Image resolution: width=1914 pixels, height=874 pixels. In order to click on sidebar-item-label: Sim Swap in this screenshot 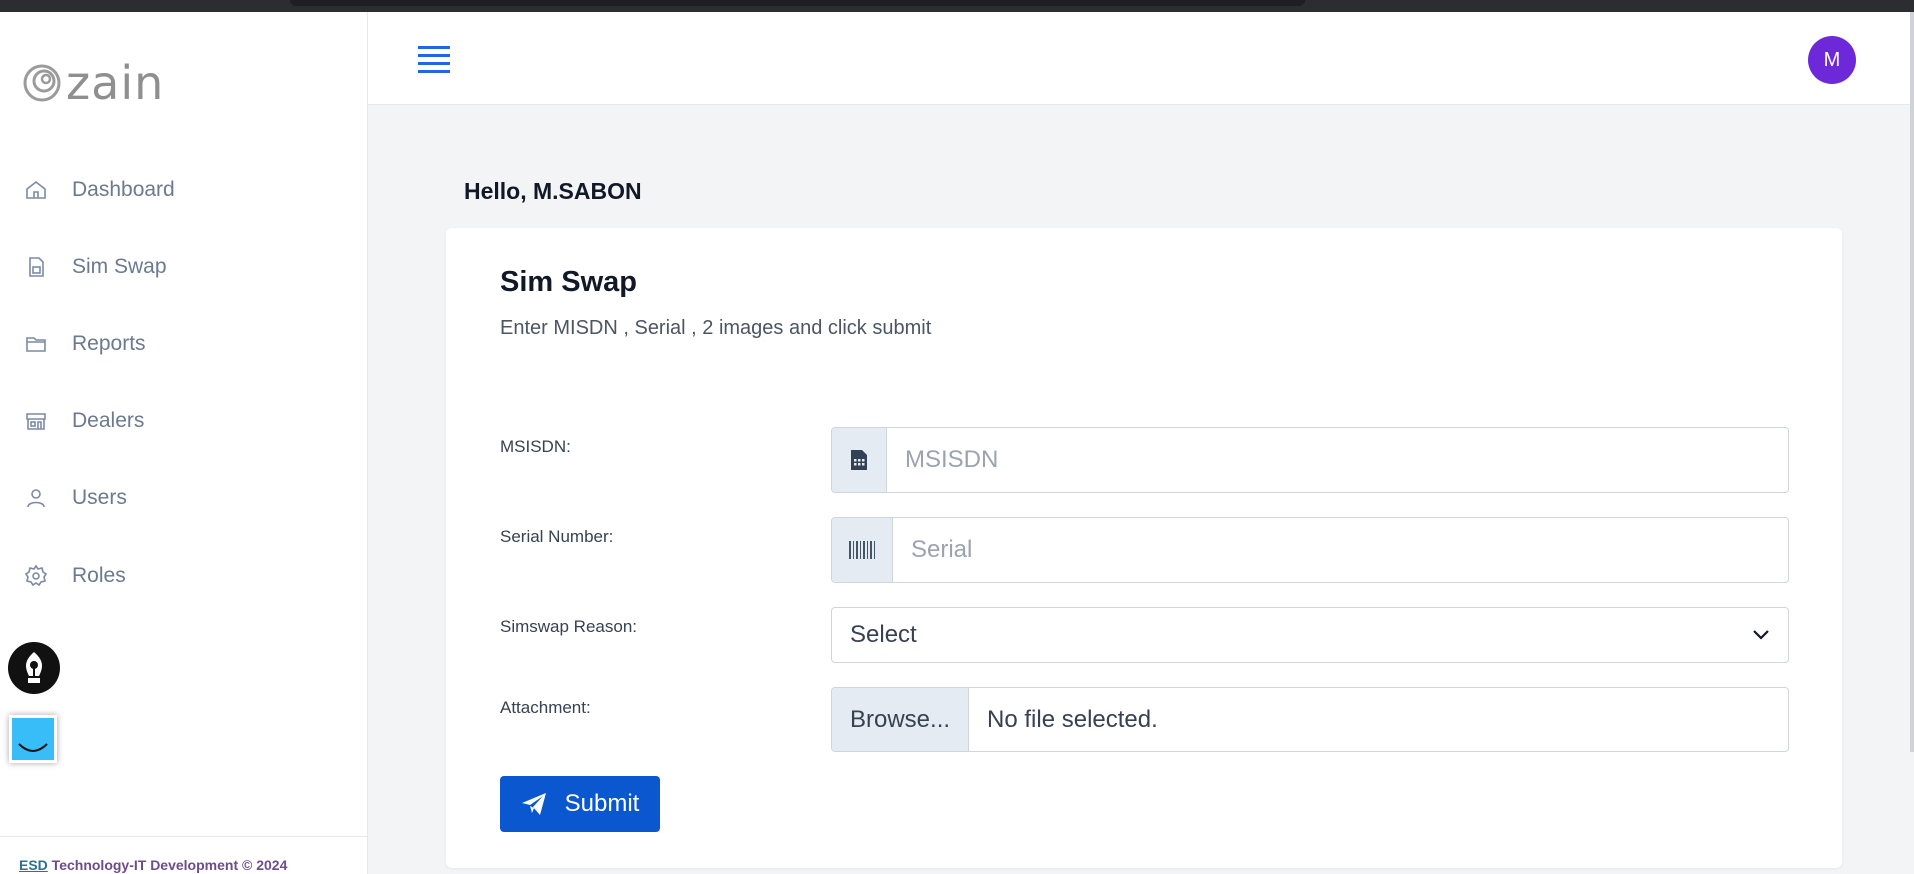, I will do `click(119, 266)`.